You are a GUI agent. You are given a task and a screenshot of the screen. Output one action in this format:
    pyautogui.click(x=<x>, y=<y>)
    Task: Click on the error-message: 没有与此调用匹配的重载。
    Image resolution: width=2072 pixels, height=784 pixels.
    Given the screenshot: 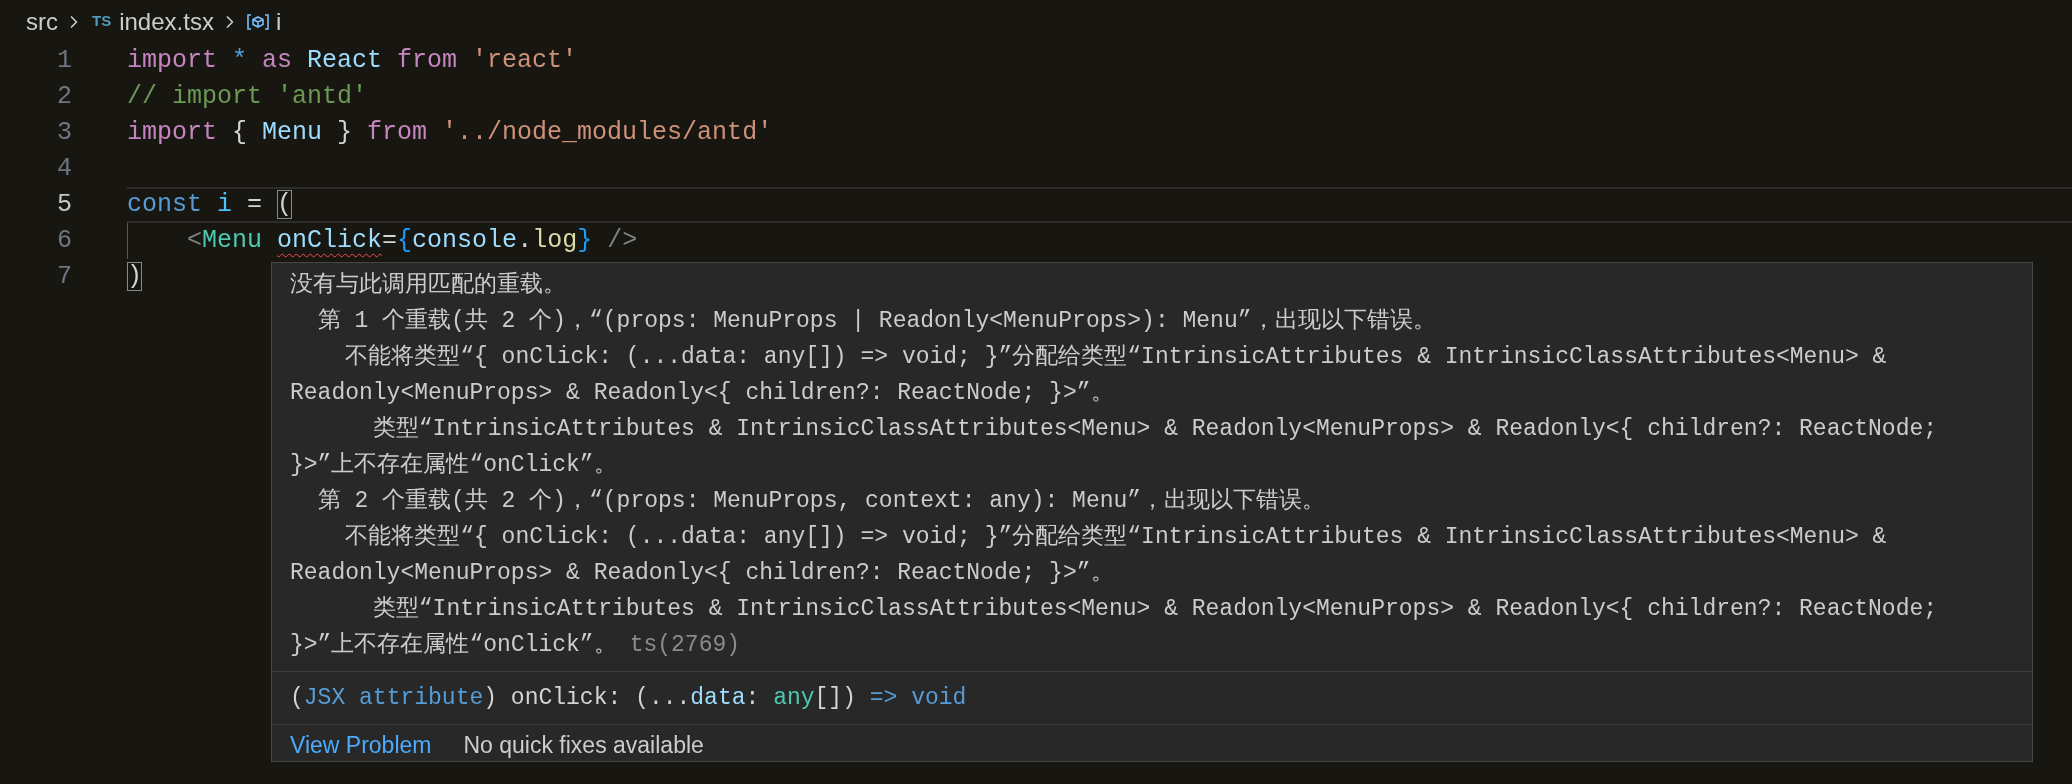 What is the action you would take?
    pyautogui.click(x=428, y=285)
    